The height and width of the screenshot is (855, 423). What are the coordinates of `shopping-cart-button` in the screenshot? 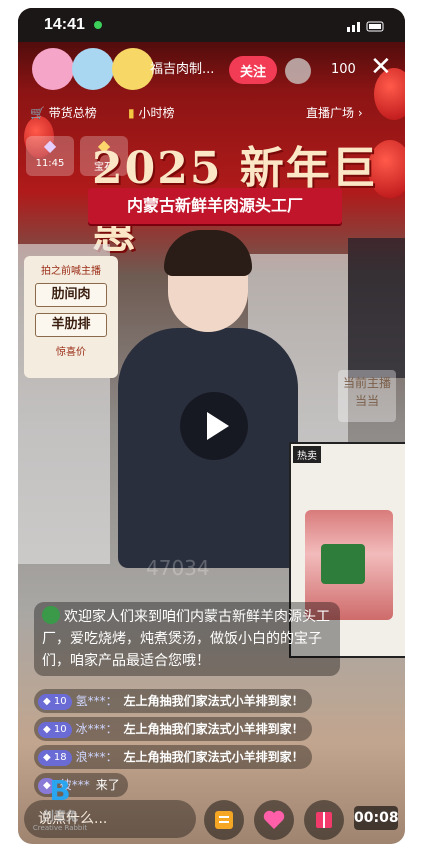 It's located at (224, 820).